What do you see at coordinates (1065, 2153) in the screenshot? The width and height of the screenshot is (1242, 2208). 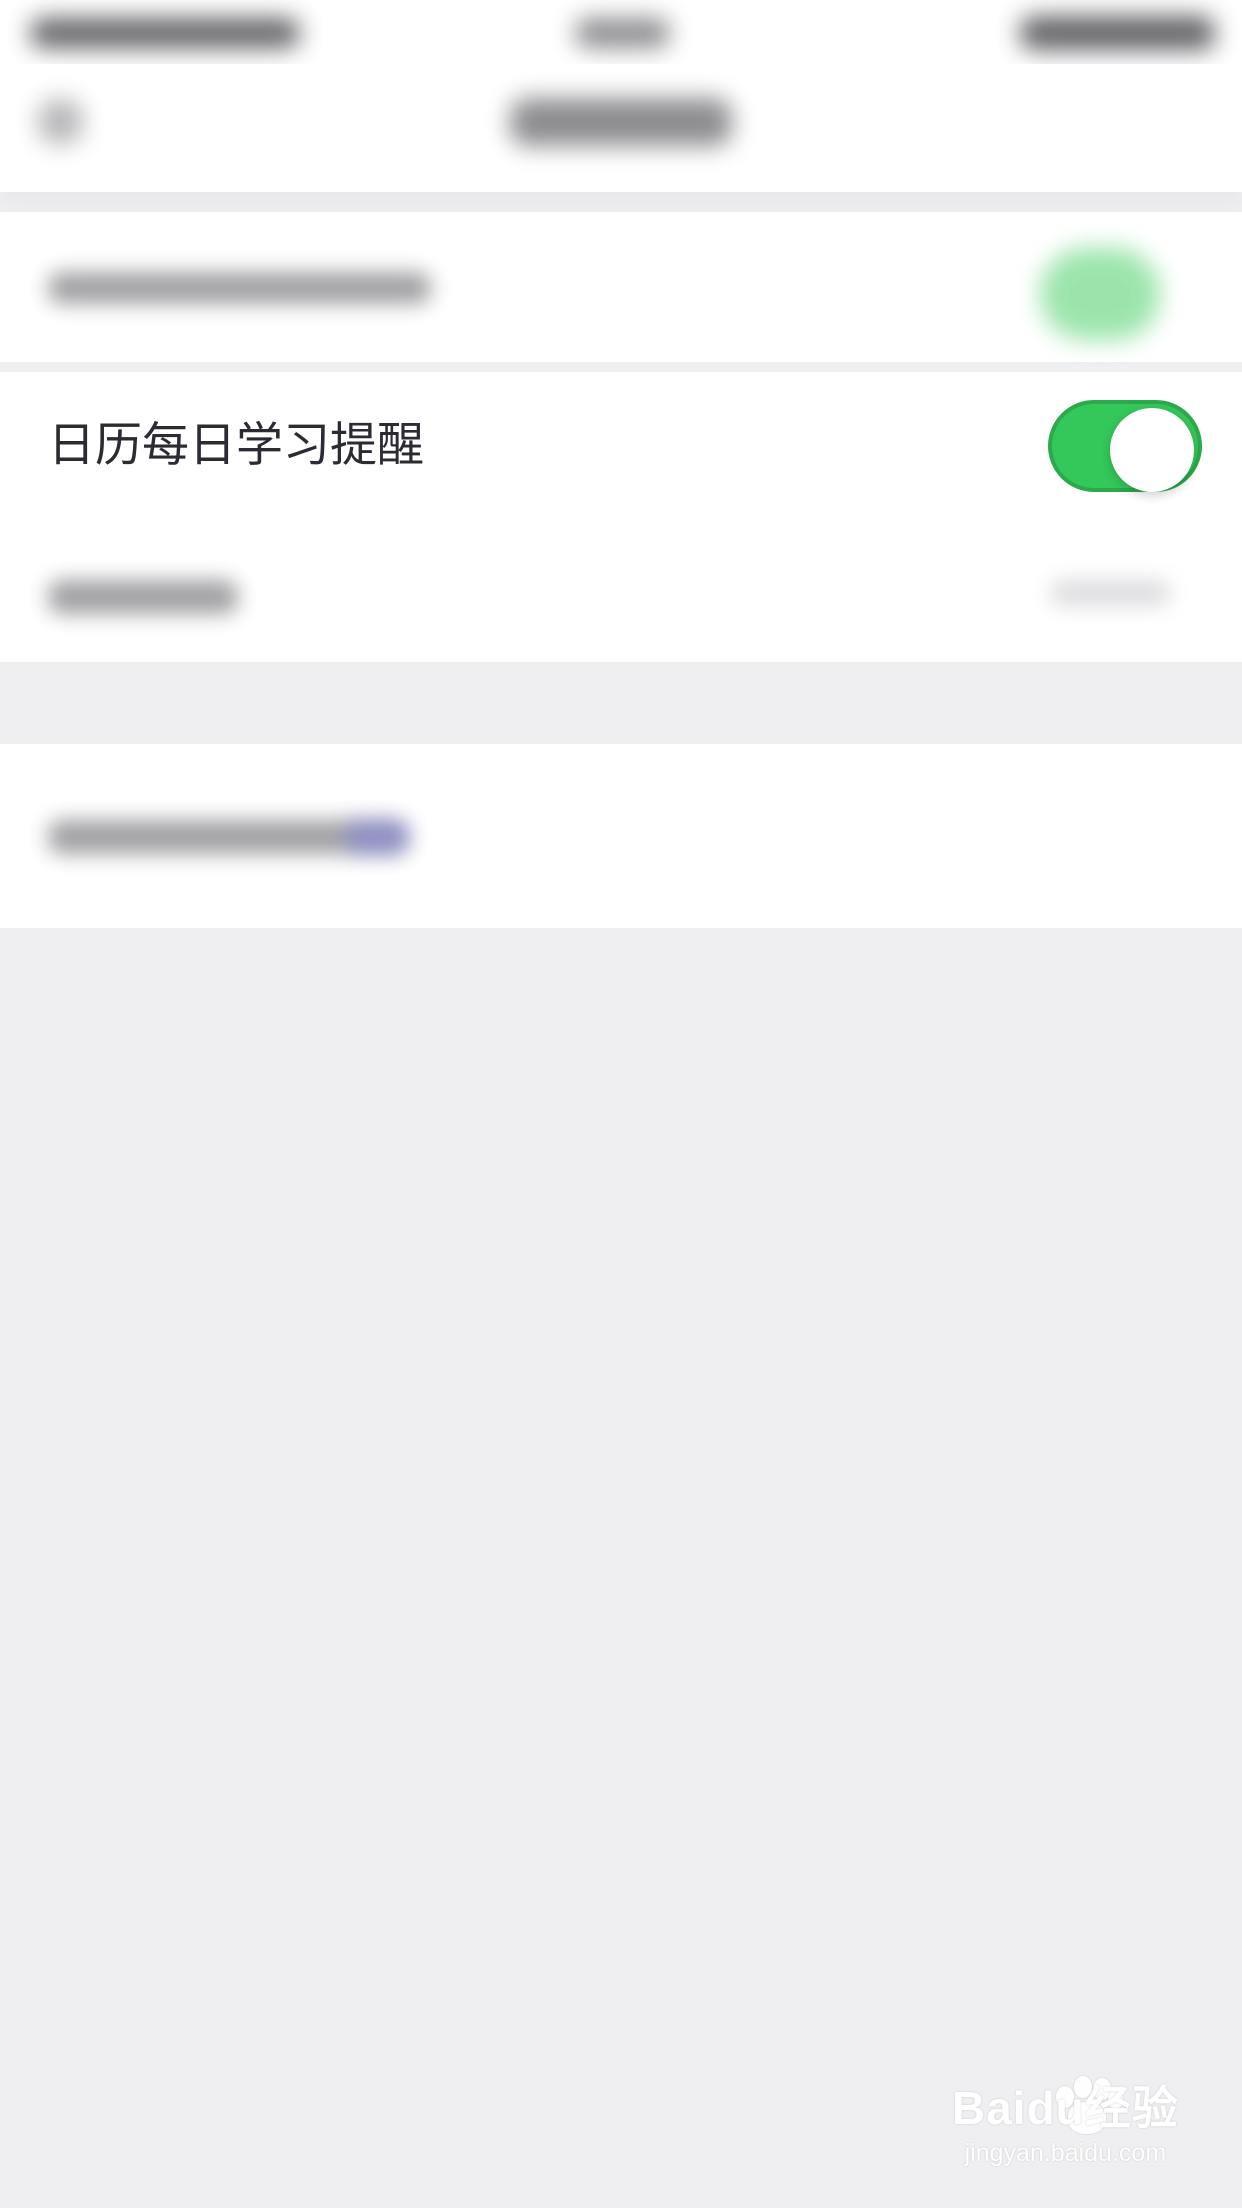 I see `watermark-url: jingyan.baidu.com` at bounding box center [1065, 2153].